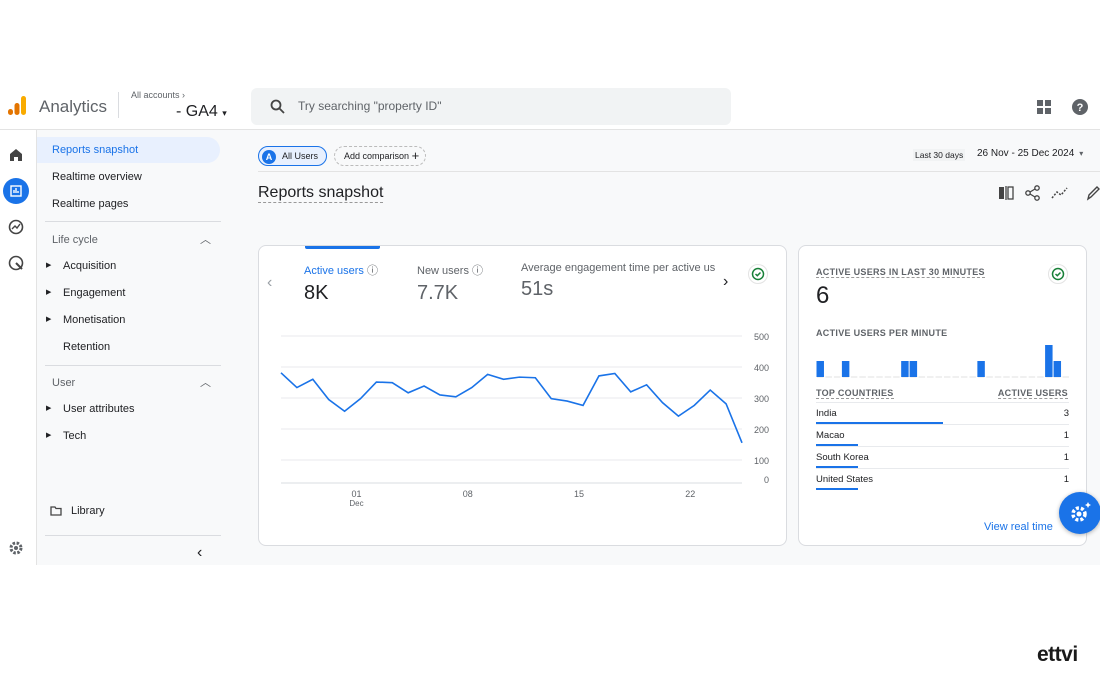  I want to click on country-row: India 3, so click(942, 413).